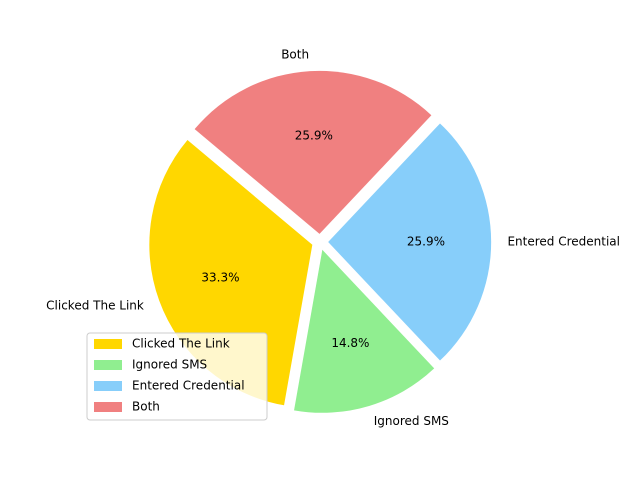 The image size is (640, 480). What do you see at coordinates (169, 365) in the screenshot?
I see `legend-entry-label: Ignored SMS` at bounding box center [169, 365].